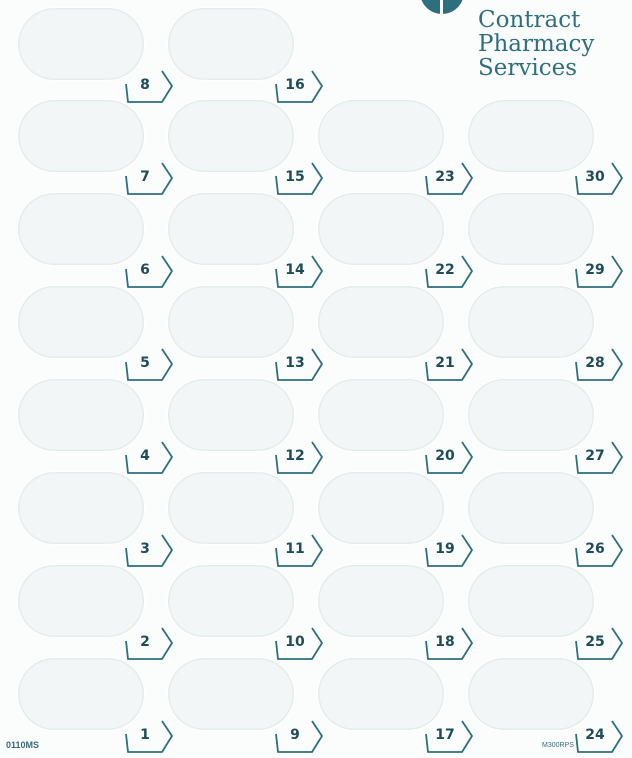 The width and height of the screenshot is (632, 758). I want to click on brand-line-1: Contract, so click(529, 20).